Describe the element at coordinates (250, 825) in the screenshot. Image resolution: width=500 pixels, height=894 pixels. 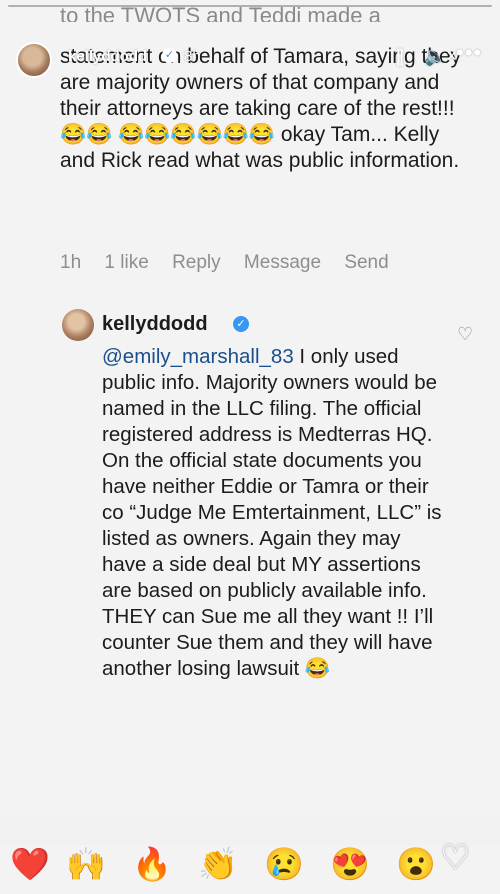
I see `bottom-fade` at that location.